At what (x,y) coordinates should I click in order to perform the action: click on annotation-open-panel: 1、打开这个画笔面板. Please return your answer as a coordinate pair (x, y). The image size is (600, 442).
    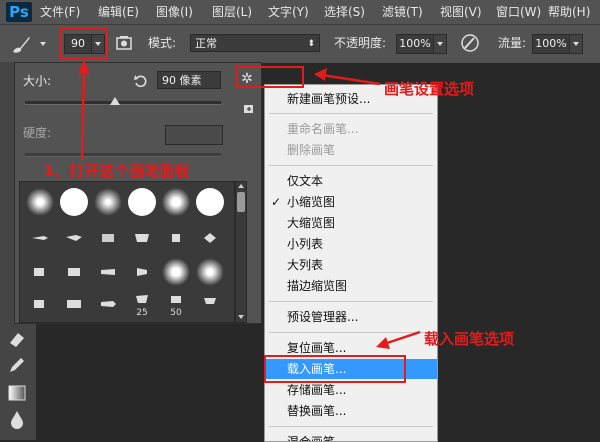
    Looking at the image, I should click on (117, 171).